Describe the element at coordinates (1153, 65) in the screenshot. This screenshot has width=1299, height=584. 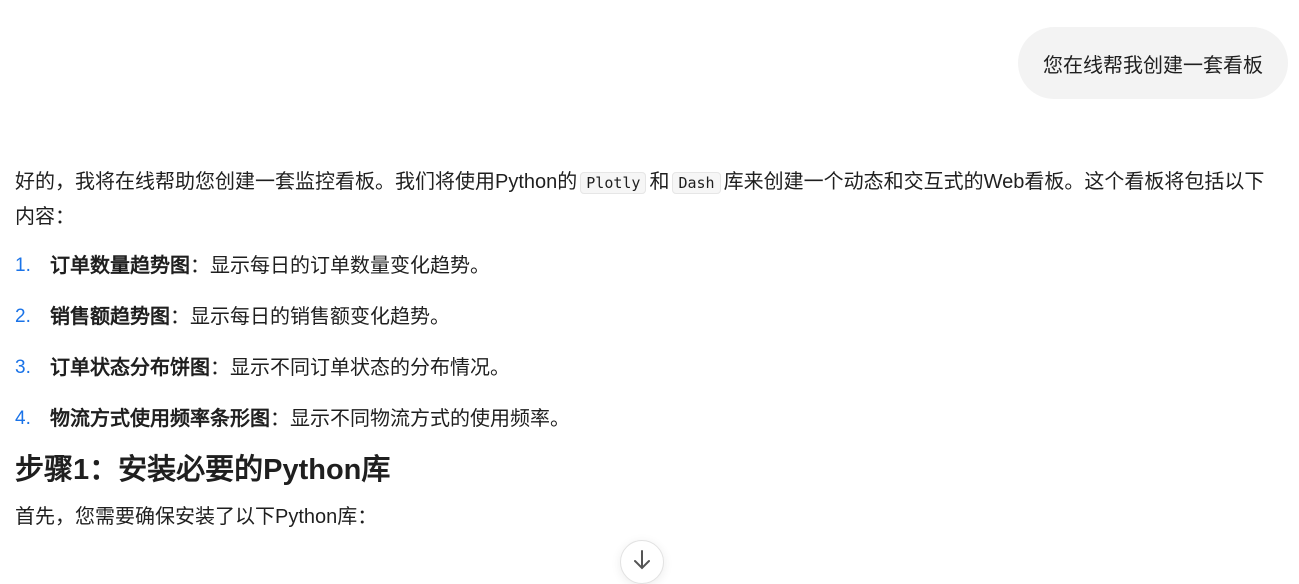
I see `user-message-text: 您在线帮我创建一套看板` at that location.